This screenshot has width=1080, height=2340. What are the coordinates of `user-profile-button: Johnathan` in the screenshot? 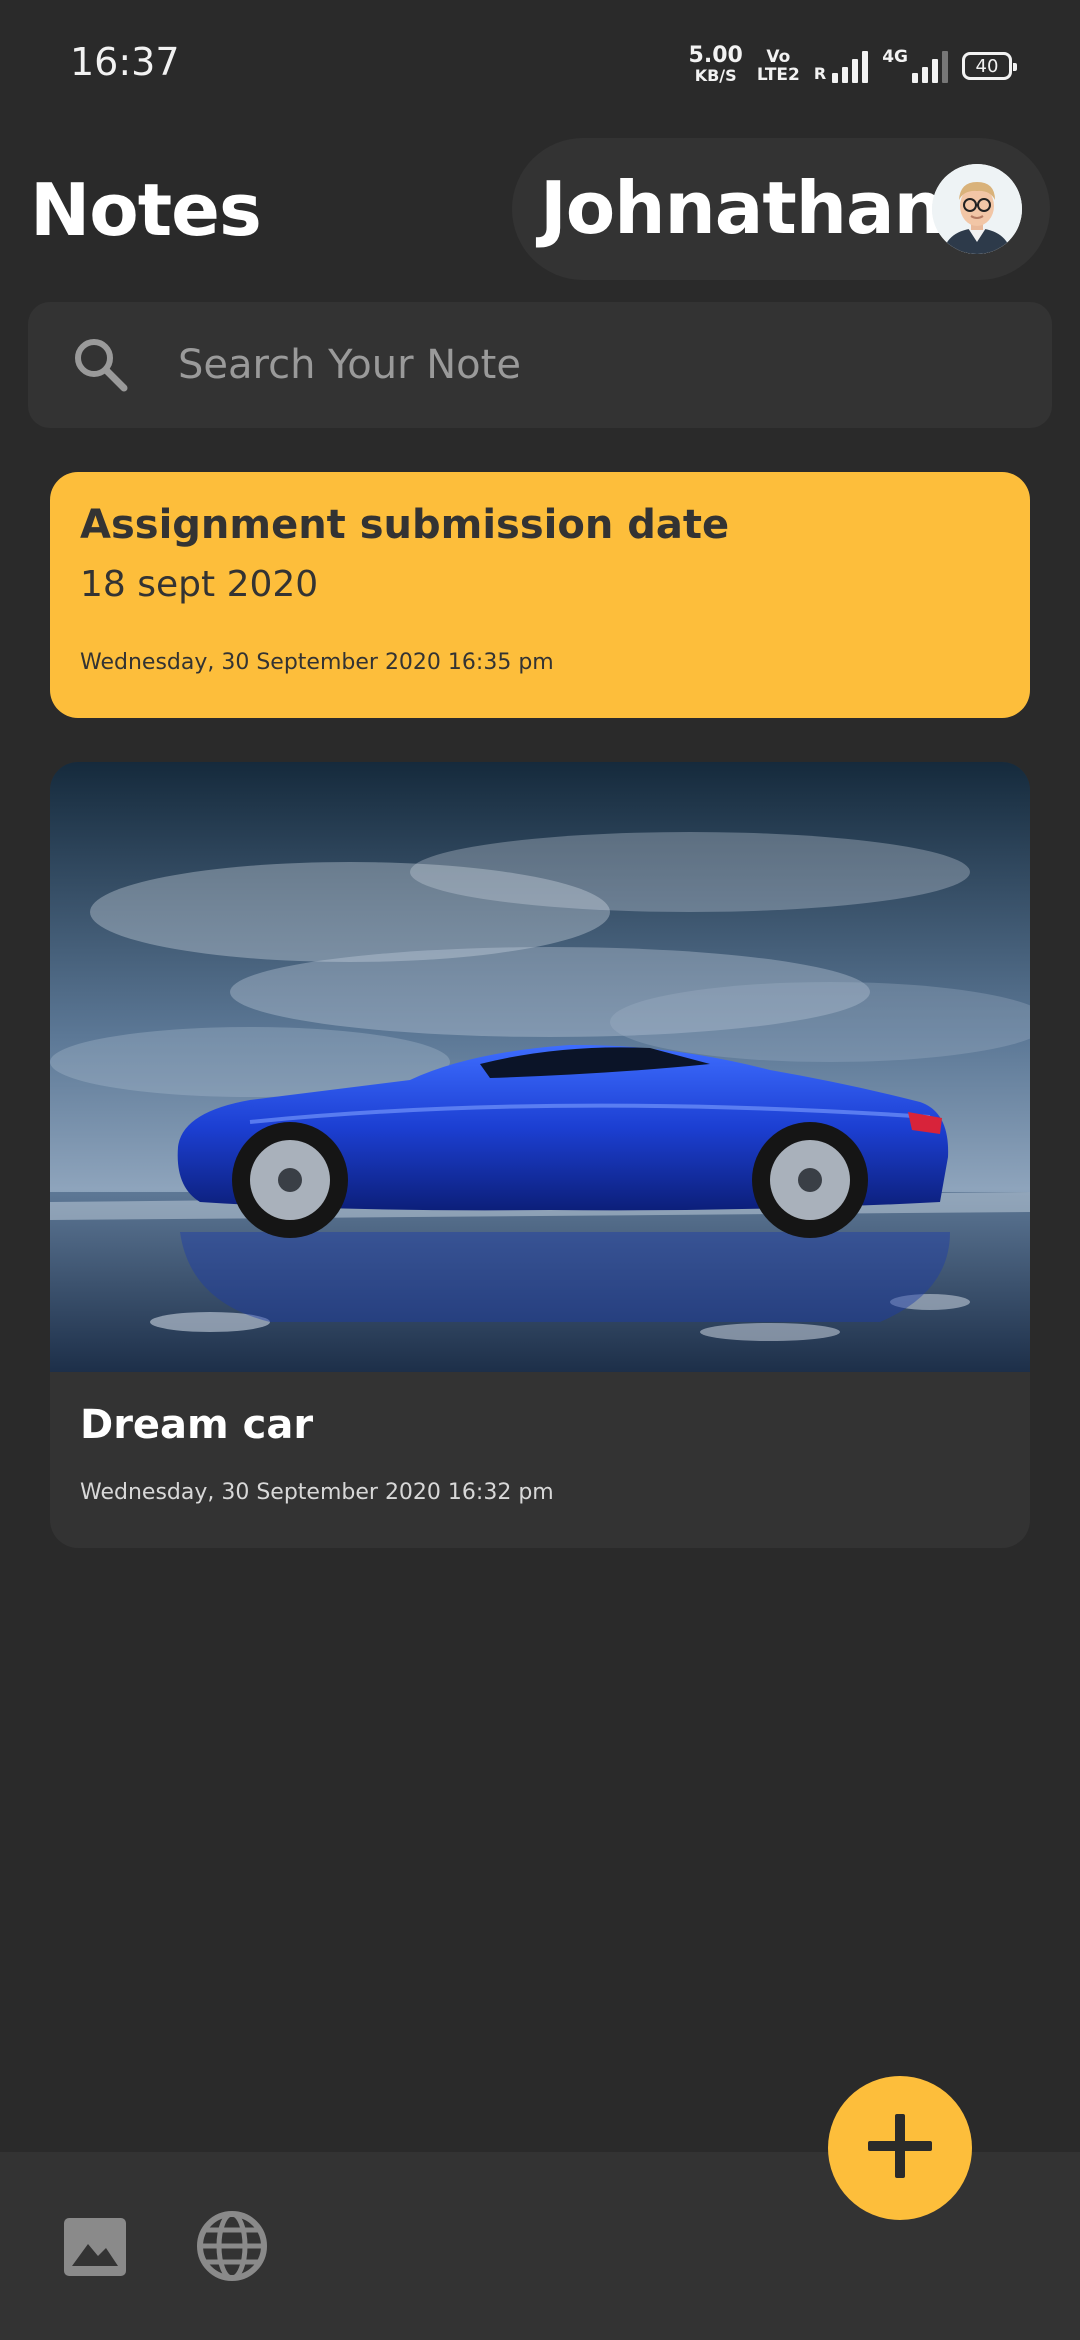 It's located at (781, 209).